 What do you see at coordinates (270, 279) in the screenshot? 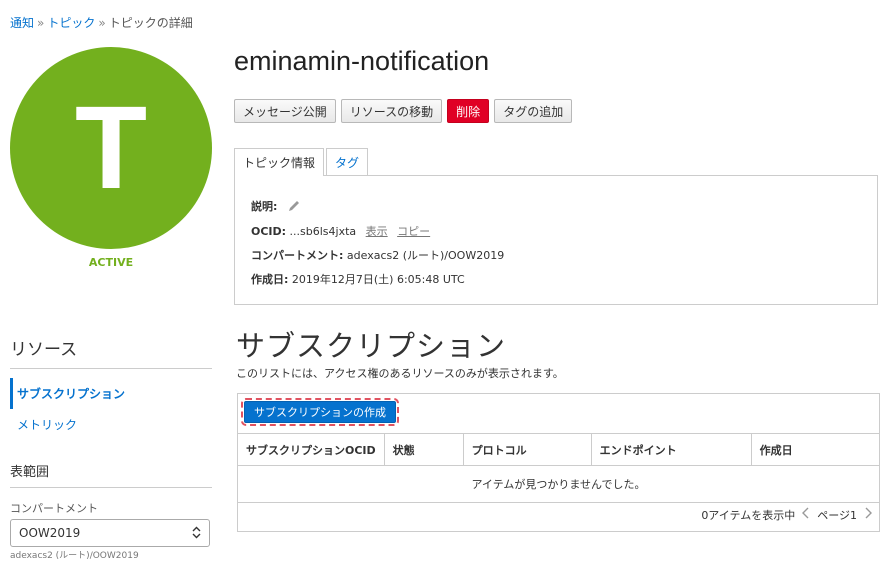
I see `created-label: 作成日:` at bounding box center [270, 279].